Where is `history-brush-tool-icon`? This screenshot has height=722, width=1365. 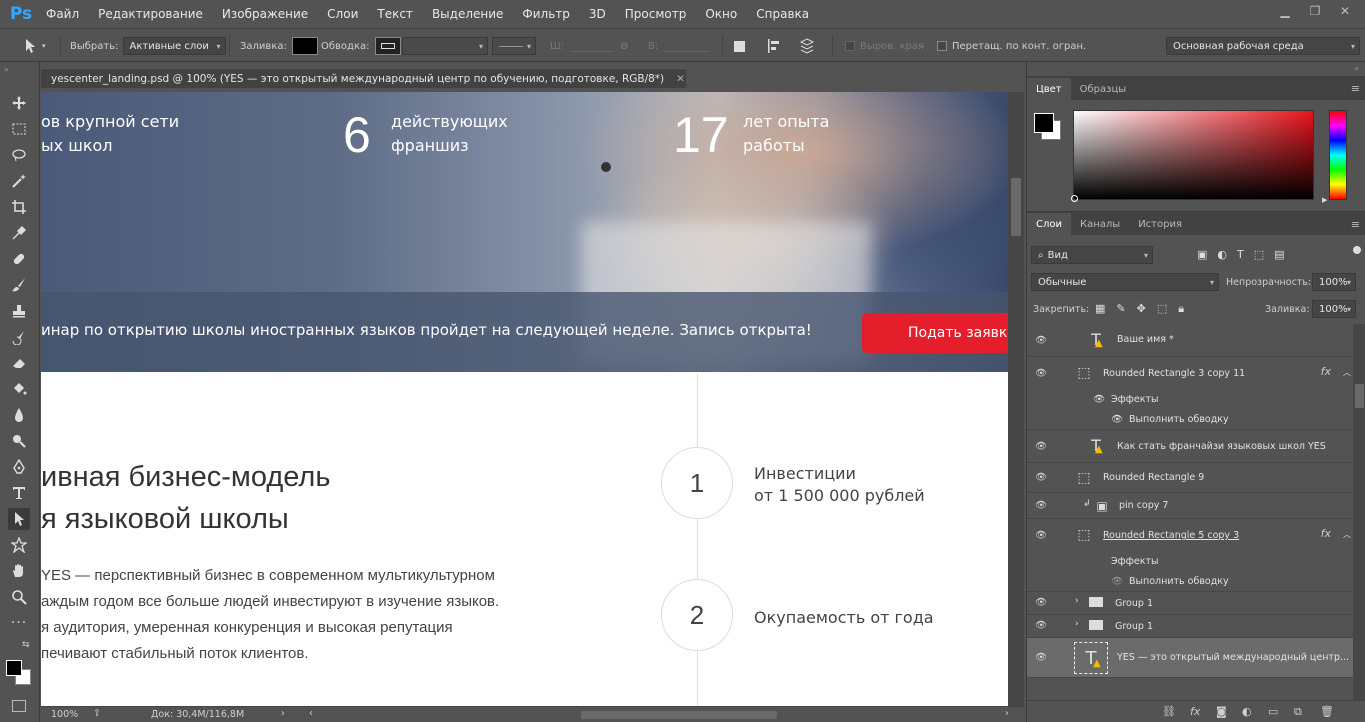 history-brush-tool-icon is located at coordinates (19, 337).